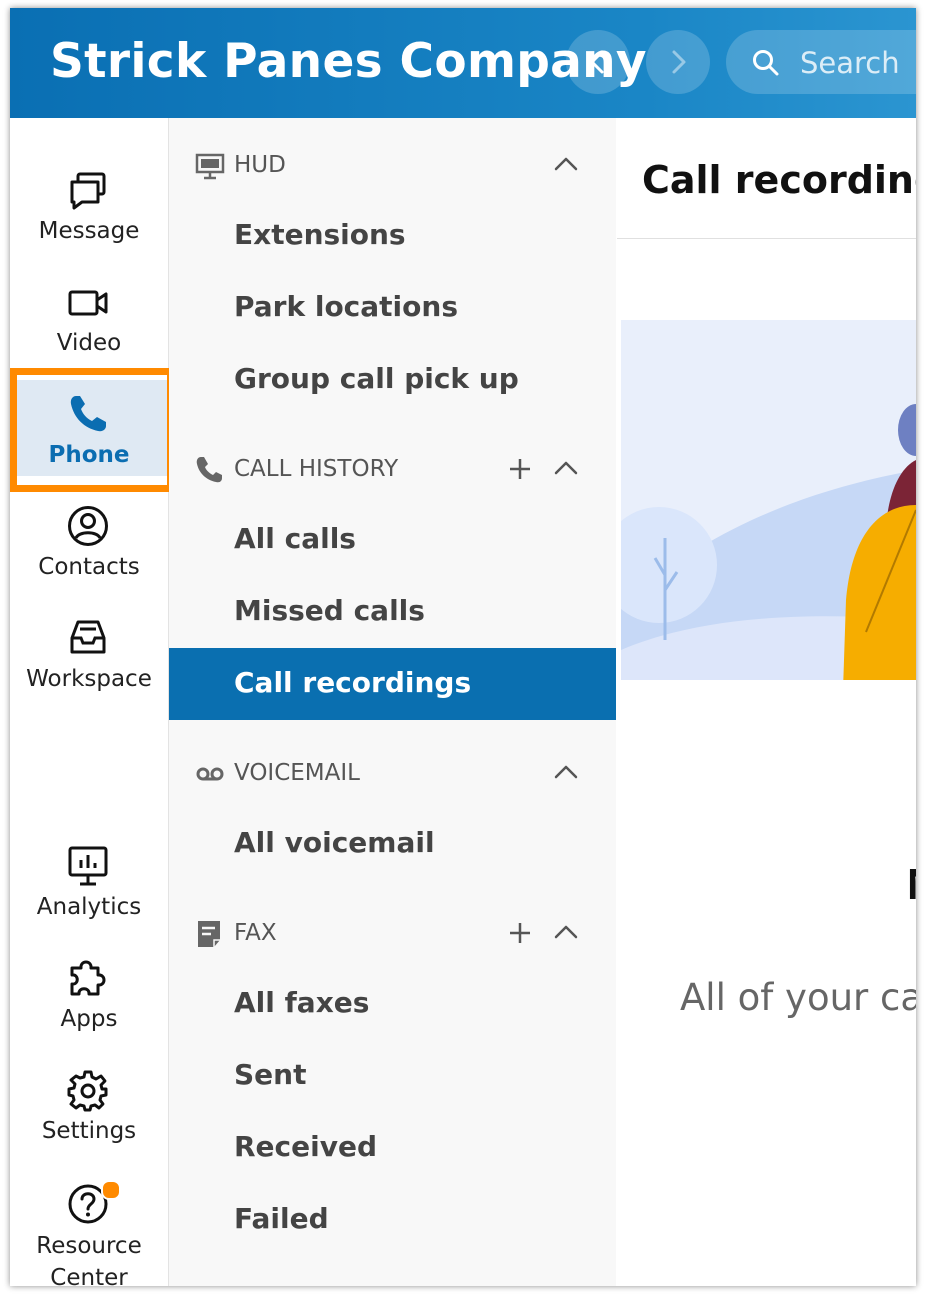  Describe the element at coordinates (88, 191) in the screenshot. I see `message-icon` at that location.